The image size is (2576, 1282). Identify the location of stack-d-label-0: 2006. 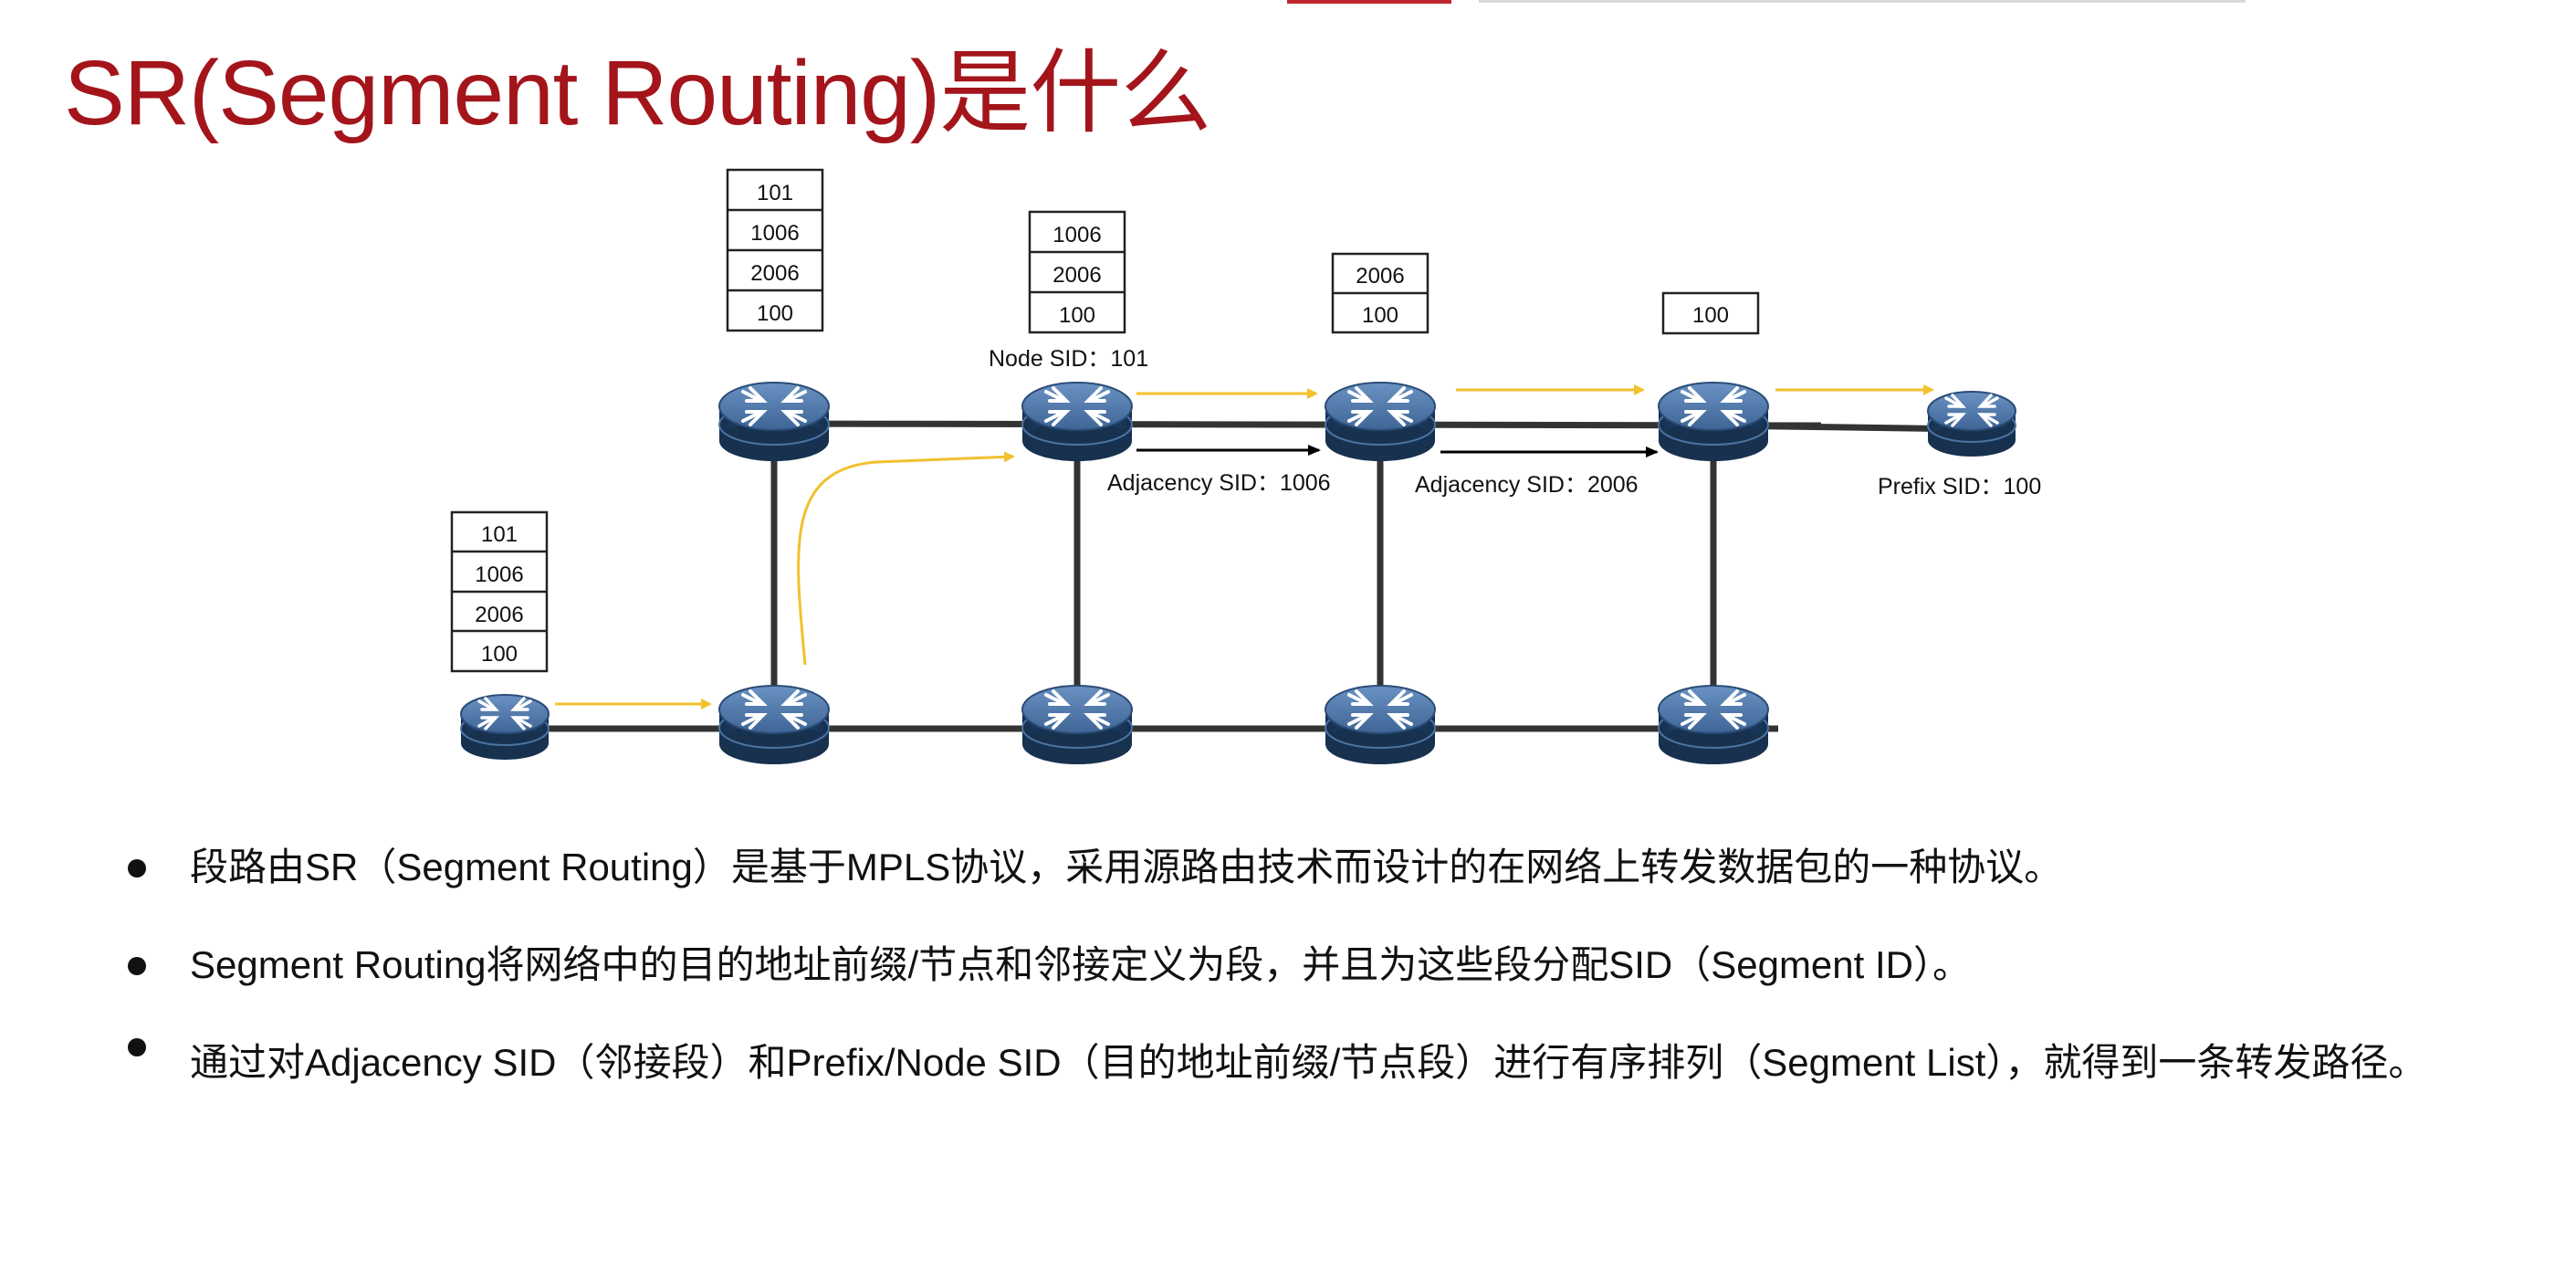
(1380, 276).